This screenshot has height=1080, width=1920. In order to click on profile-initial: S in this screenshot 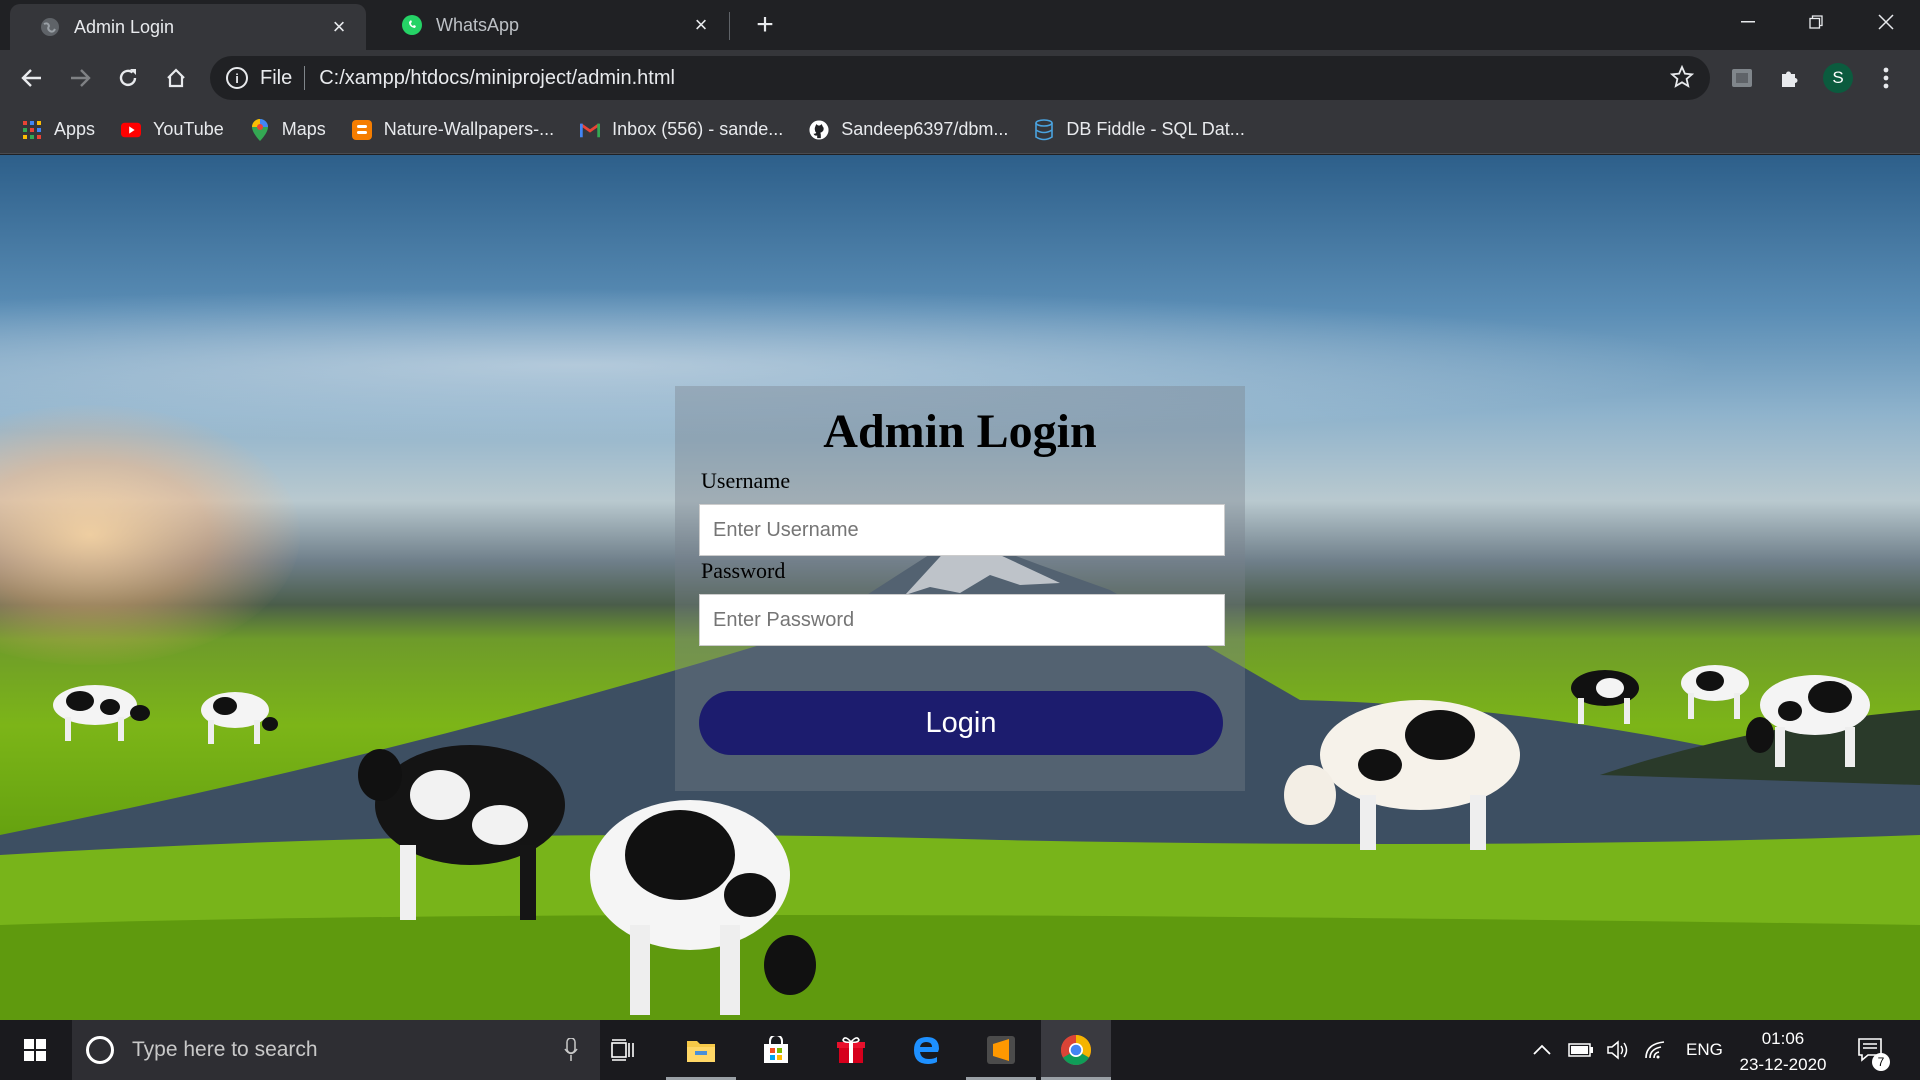, I will do `click(1838, 78)`.